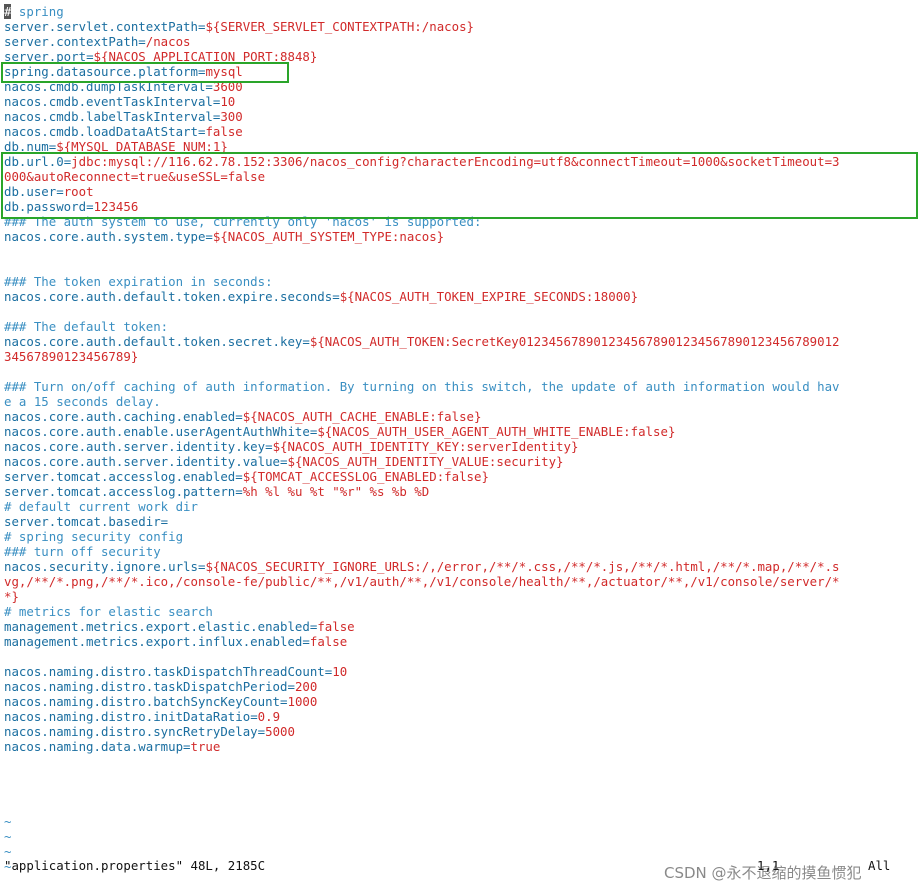  Describe the element at coordinates (101, 131) in the screenshot. I see `property-key: nacos.cmdb.loadDataAtStart` at that location.